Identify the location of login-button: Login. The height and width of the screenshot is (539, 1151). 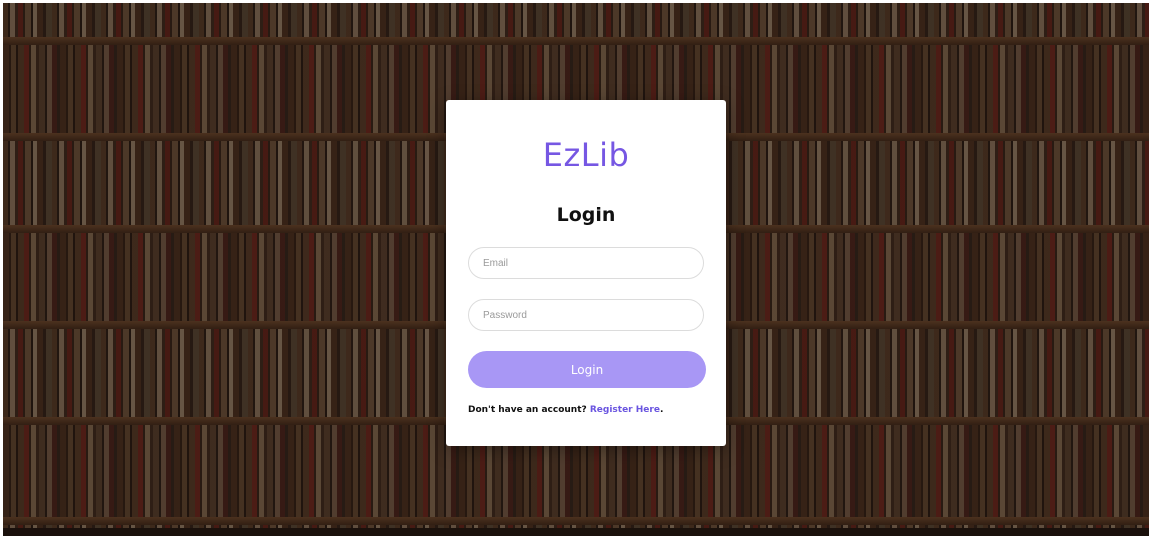
(587, 369).